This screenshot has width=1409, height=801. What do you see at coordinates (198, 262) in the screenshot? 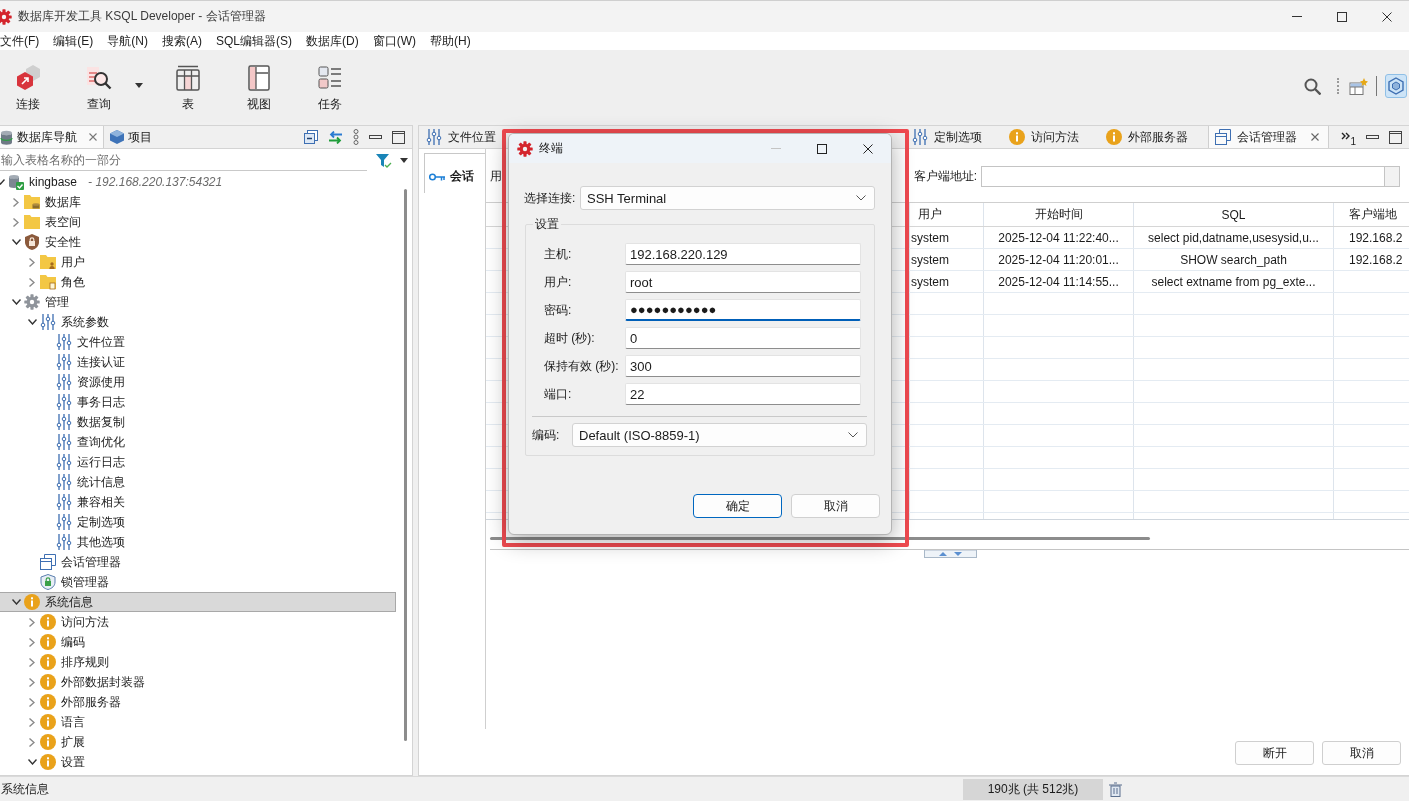
I see `tree-item: 用户` at bounding box center [198, 262].